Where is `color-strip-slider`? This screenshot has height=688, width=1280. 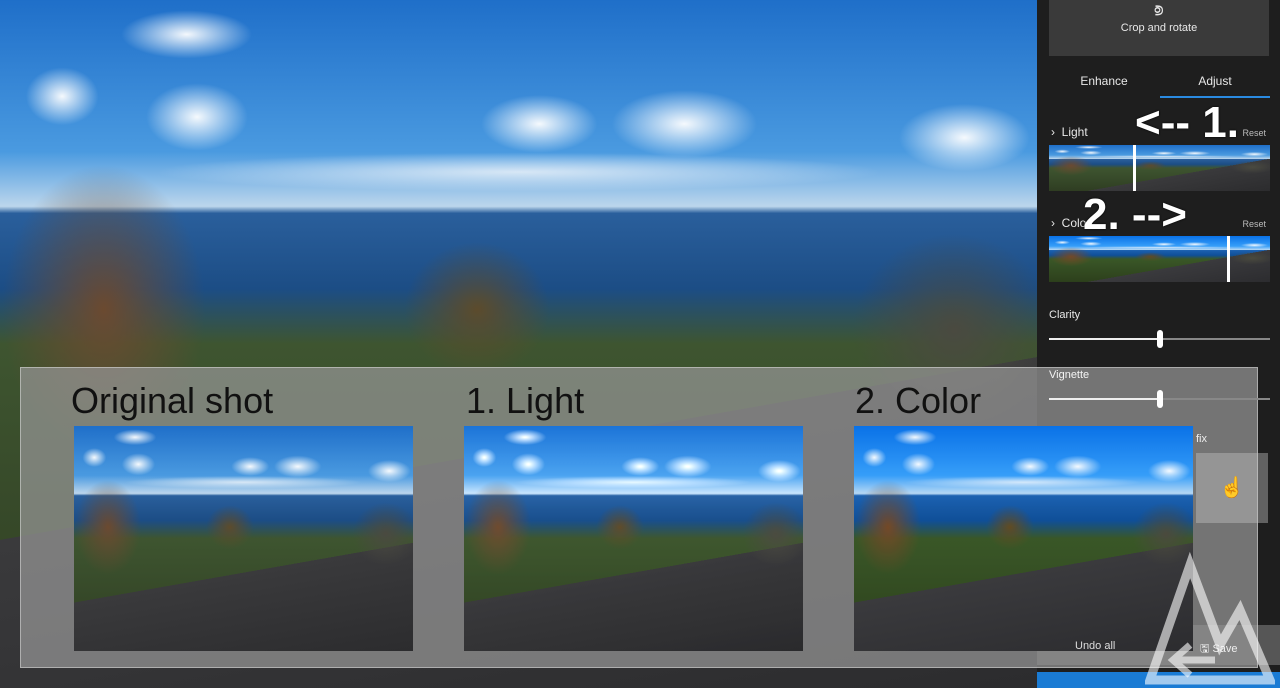
color-strip-slider is located at coordinates (1159, 259).